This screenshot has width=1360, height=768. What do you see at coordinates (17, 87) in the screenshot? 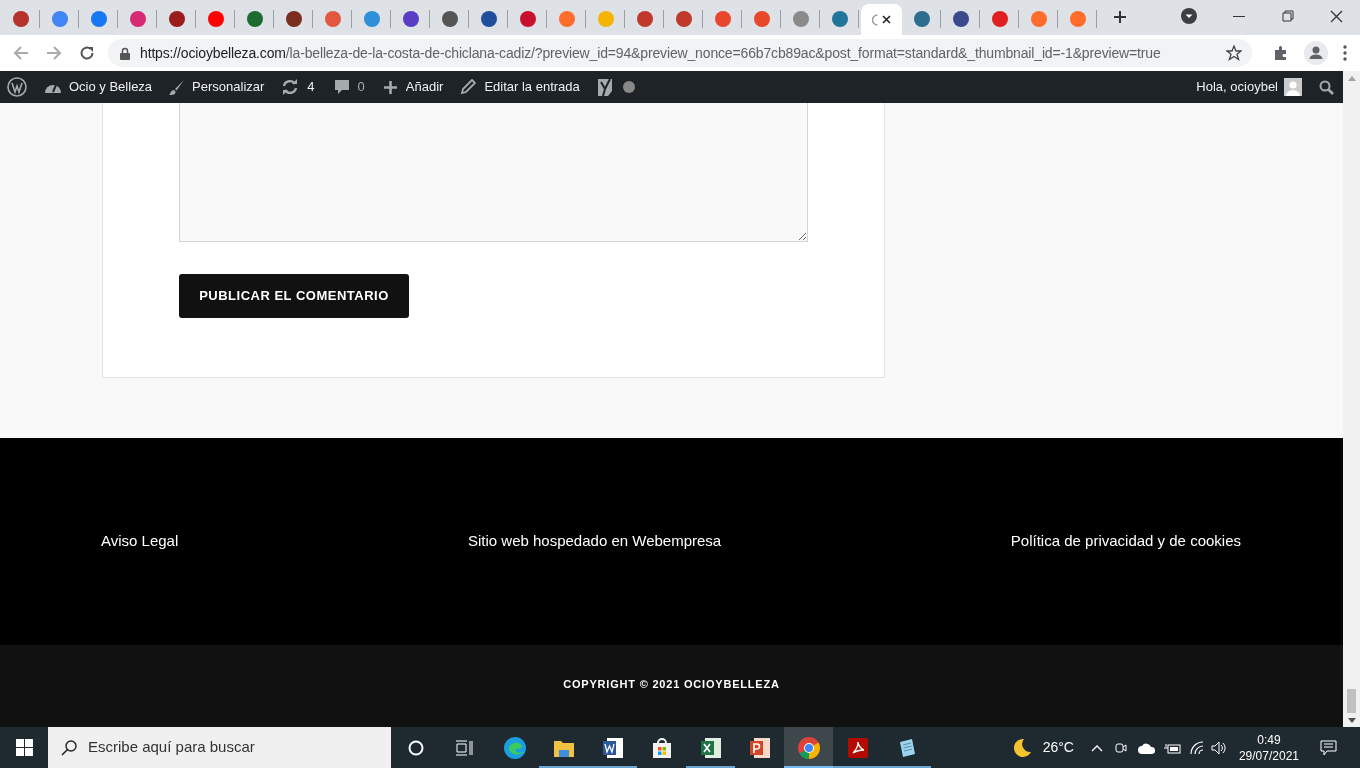
I see `wordpress-logo-icon` at bounding box center [17, 87].